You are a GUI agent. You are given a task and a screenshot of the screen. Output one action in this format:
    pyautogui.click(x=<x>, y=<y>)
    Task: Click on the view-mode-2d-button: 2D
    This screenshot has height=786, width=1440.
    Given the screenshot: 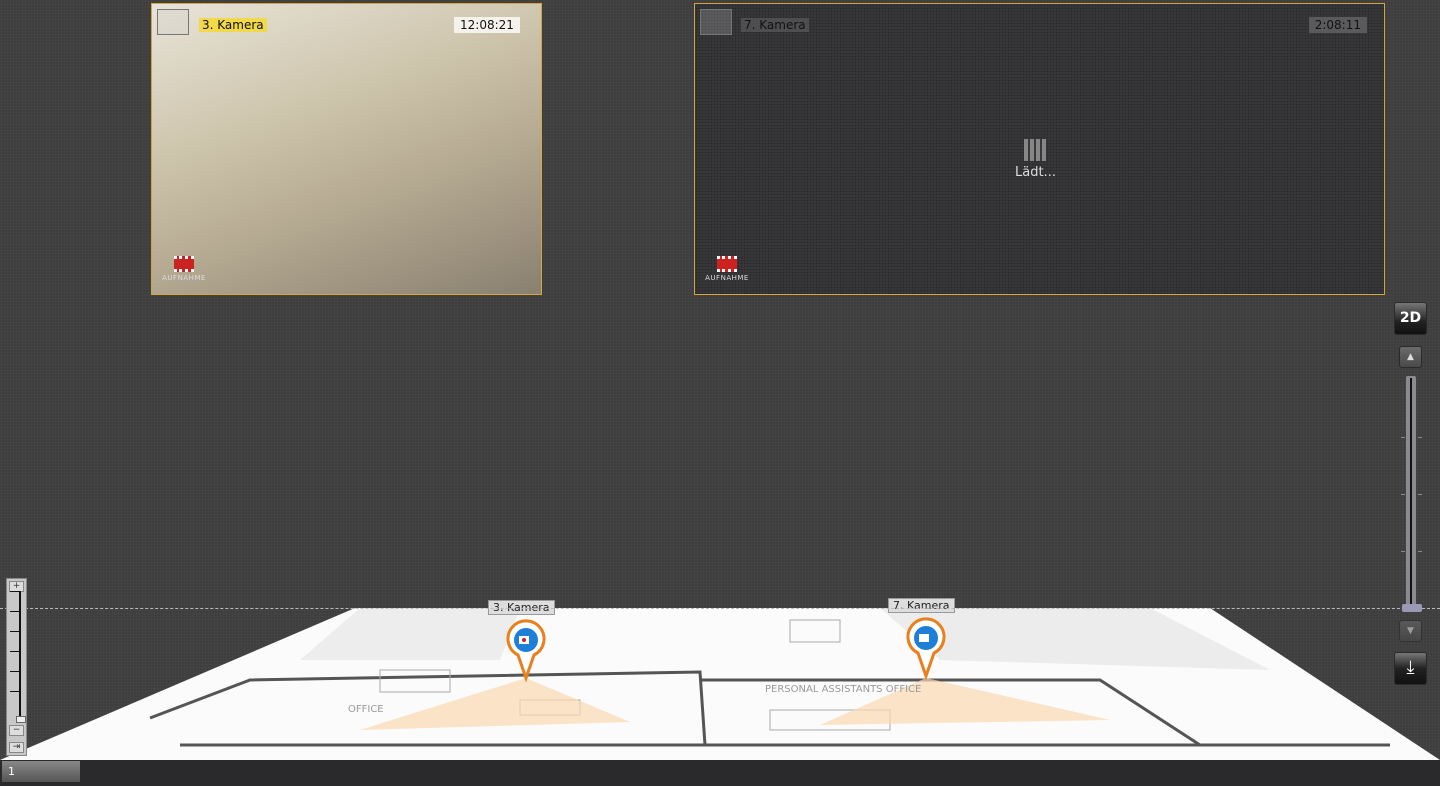 What is the action you would take?
    pyautogui.click(x=1410, y=318)
    